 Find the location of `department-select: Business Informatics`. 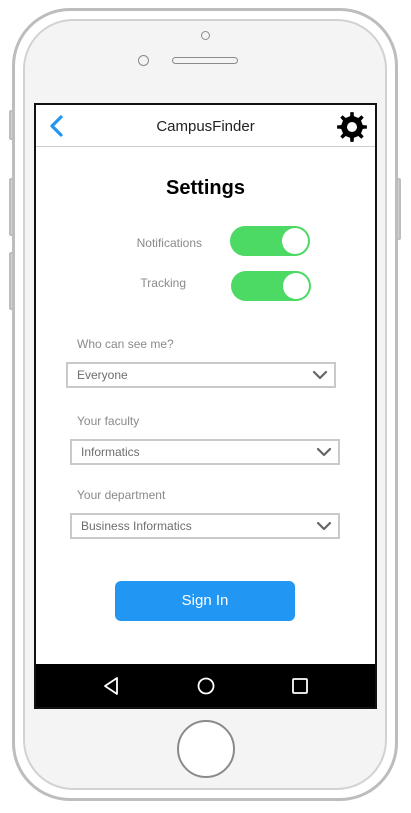

department-select: Business Informatics is located at coordinates (205, 526).